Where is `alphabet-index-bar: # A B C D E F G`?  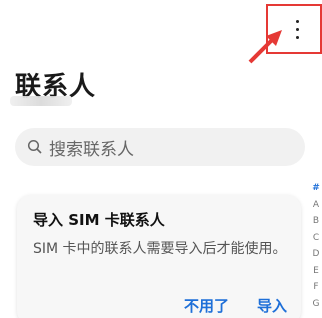
alphabet-index-bar: # A B C D E F G is located at coordinates (316, 246).